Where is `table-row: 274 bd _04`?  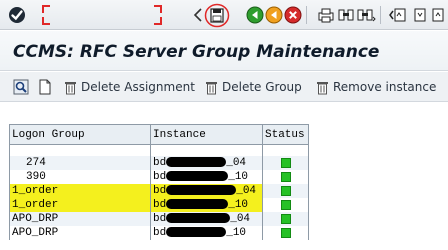
table-row: 274 bd _04 is located at coordinates (159, 162).